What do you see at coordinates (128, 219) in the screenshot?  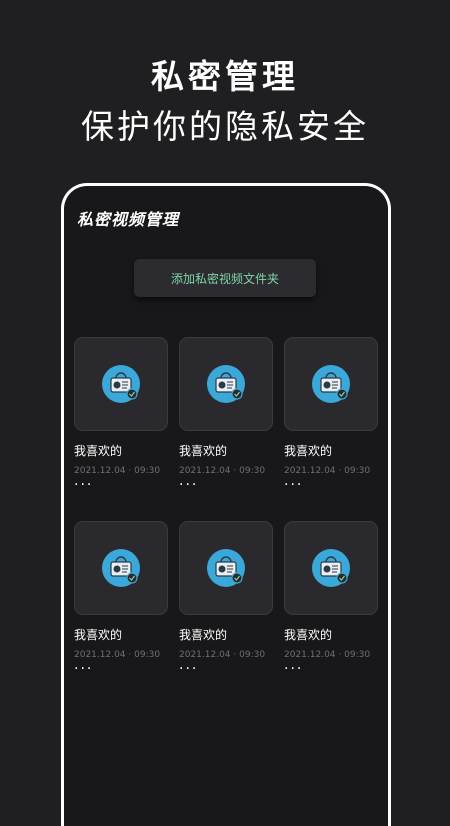 I see `screen-title: 私密视频管理` at bounding box center [128, 219].